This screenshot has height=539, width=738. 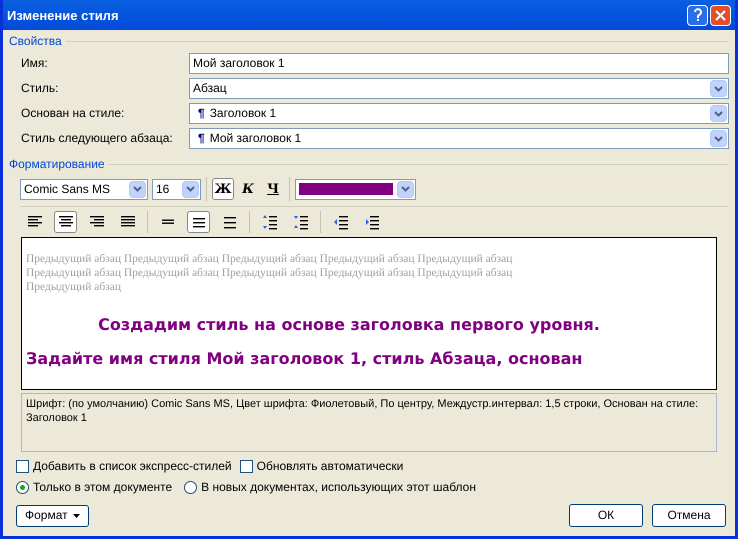 I want to click on style-description: Шрифт: (по умолчанию) Comic Sans MS, Цвет шрифта: Фиолетовый, По центру, Междустр.интервал: 1,5 строки, Основан на стиле: Заголовок 1, so click(x=363, y=411).